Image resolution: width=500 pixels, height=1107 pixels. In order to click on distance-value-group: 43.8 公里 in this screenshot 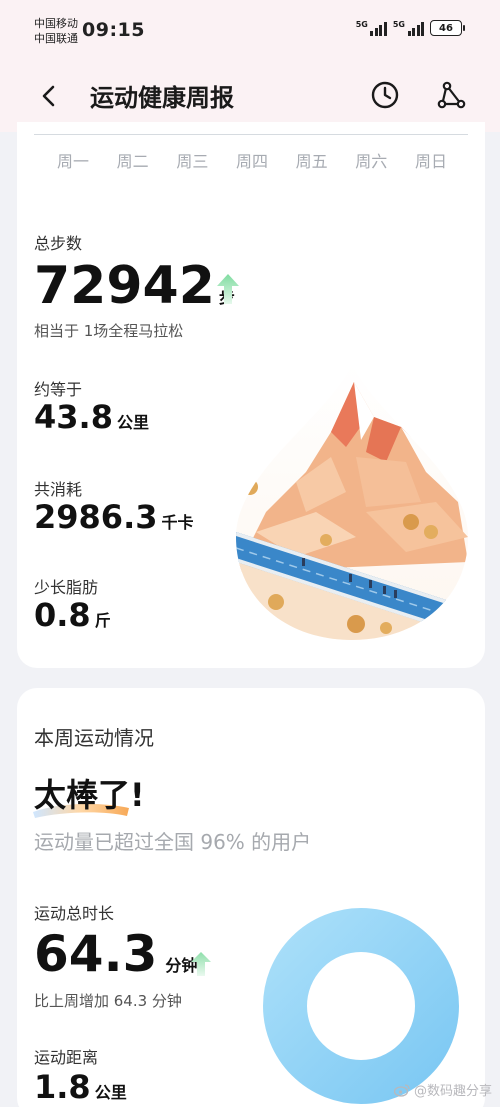, I will do `click(91, 420)`.